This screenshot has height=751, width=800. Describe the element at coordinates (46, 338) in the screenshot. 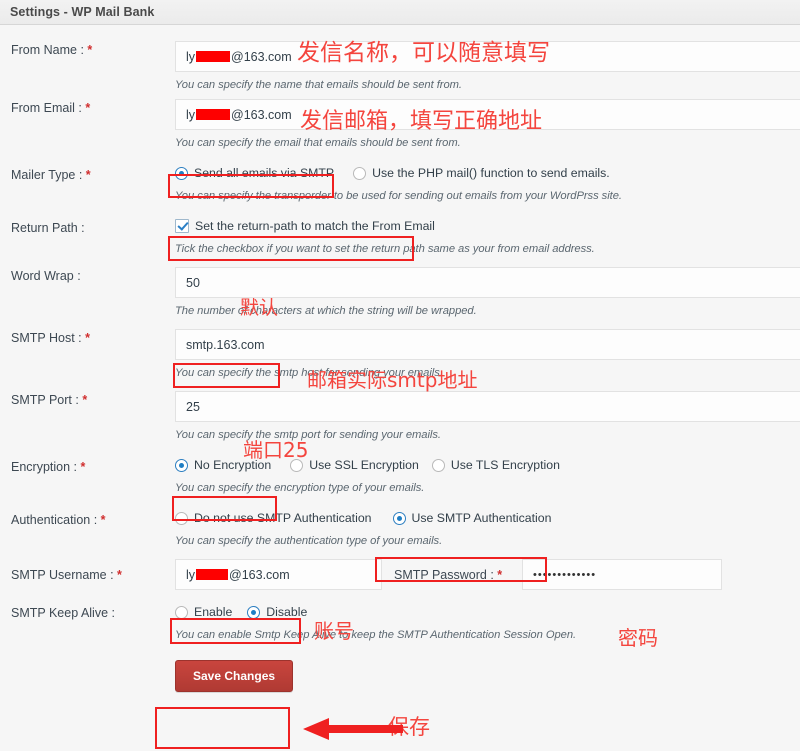

I see `label-smtp-host-text: SMTP Host :` at that location.